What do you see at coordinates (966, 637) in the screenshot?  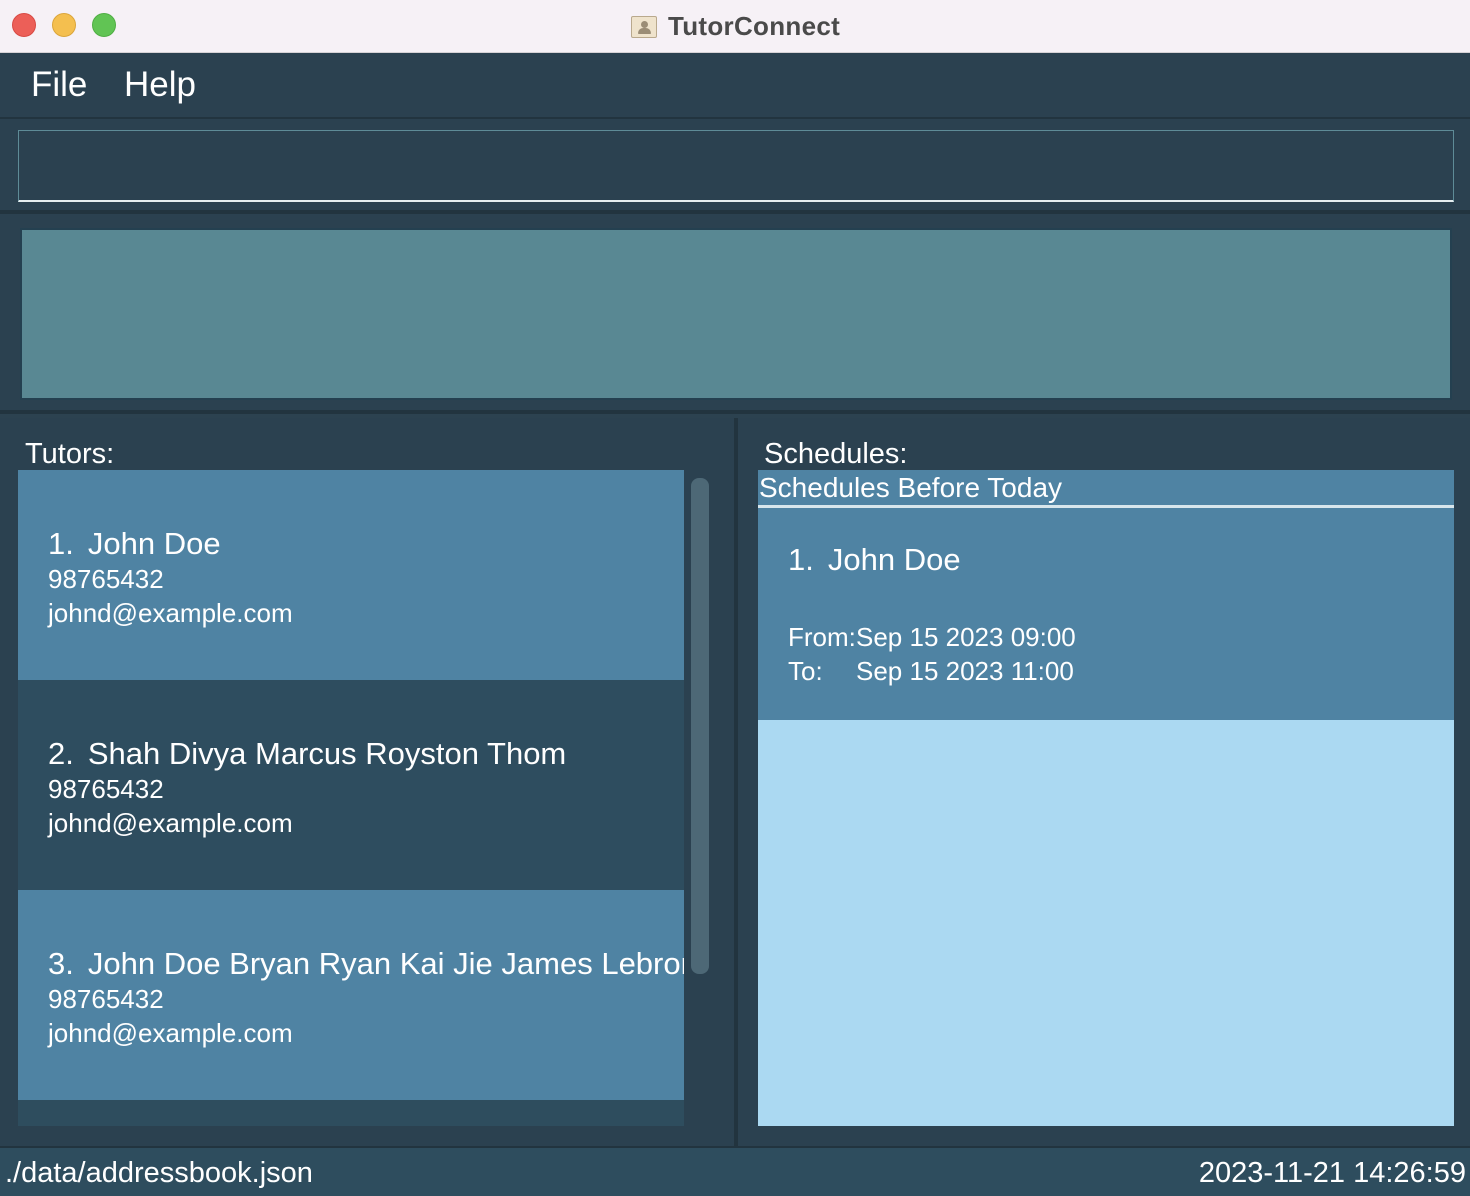 I see `schedule-from-value: Sep 15 2023 09:00` at bounding box center [966, 637].